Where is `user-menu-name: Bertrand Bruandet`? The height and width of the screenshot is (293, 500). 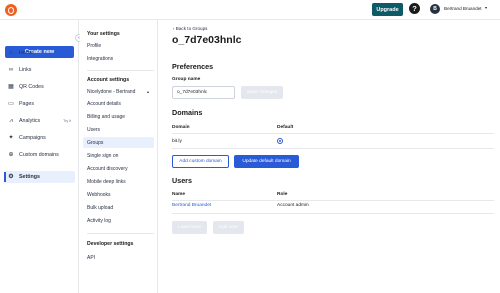 user-menu-name: Bertrand Bruandet is located at coordinates (463, 8).